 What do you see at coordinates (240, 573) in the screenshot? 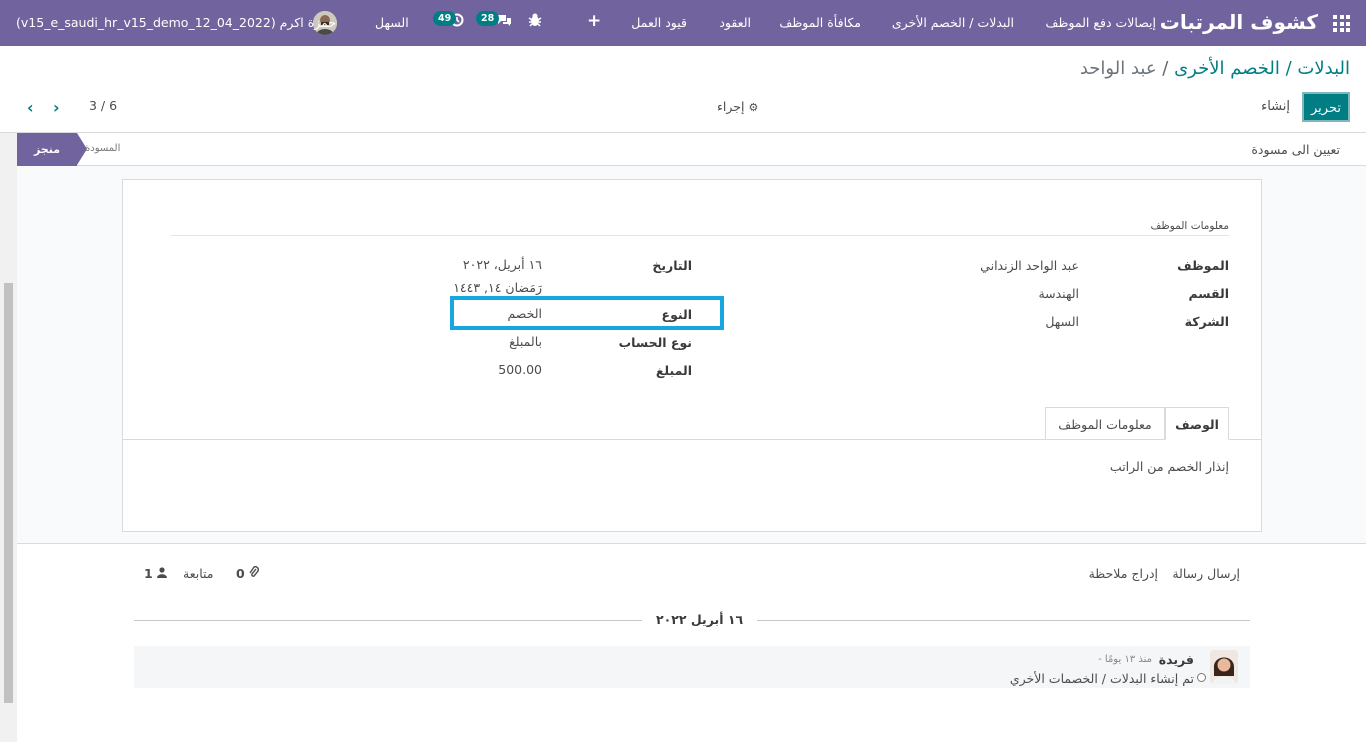
I see `attachments-count: 0` at bounding box center [240, 573].